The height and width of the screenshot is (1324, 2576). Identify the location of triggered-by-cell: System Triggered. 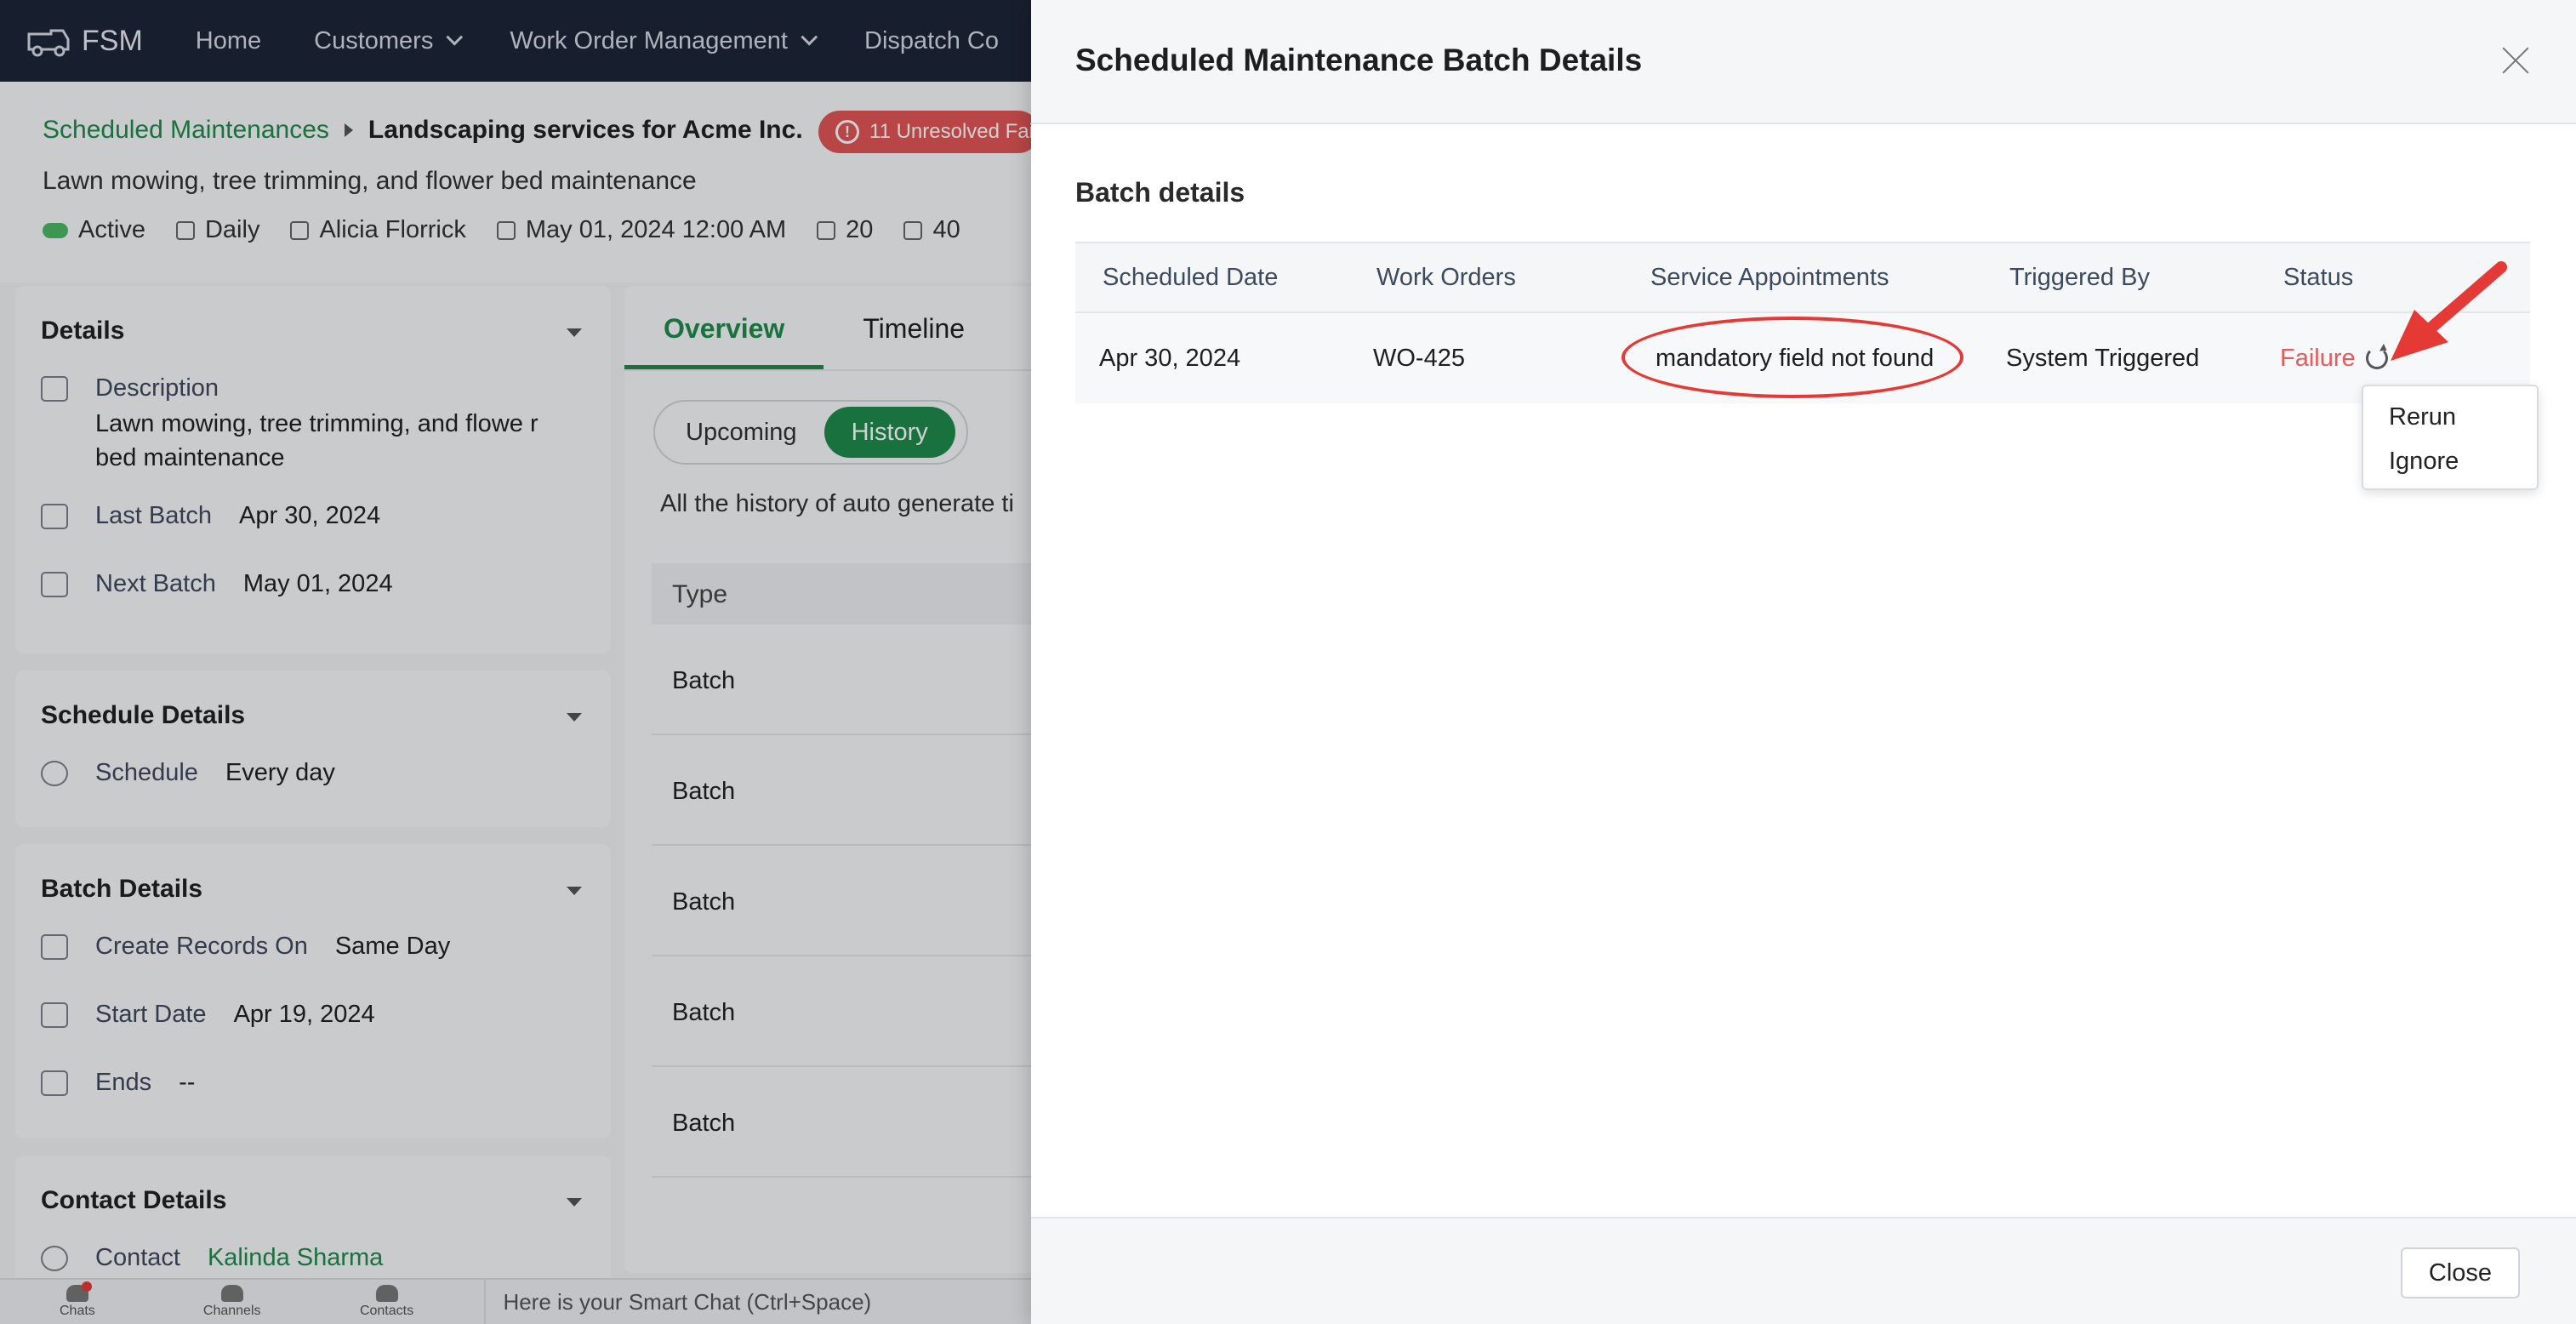
(2103, 358).